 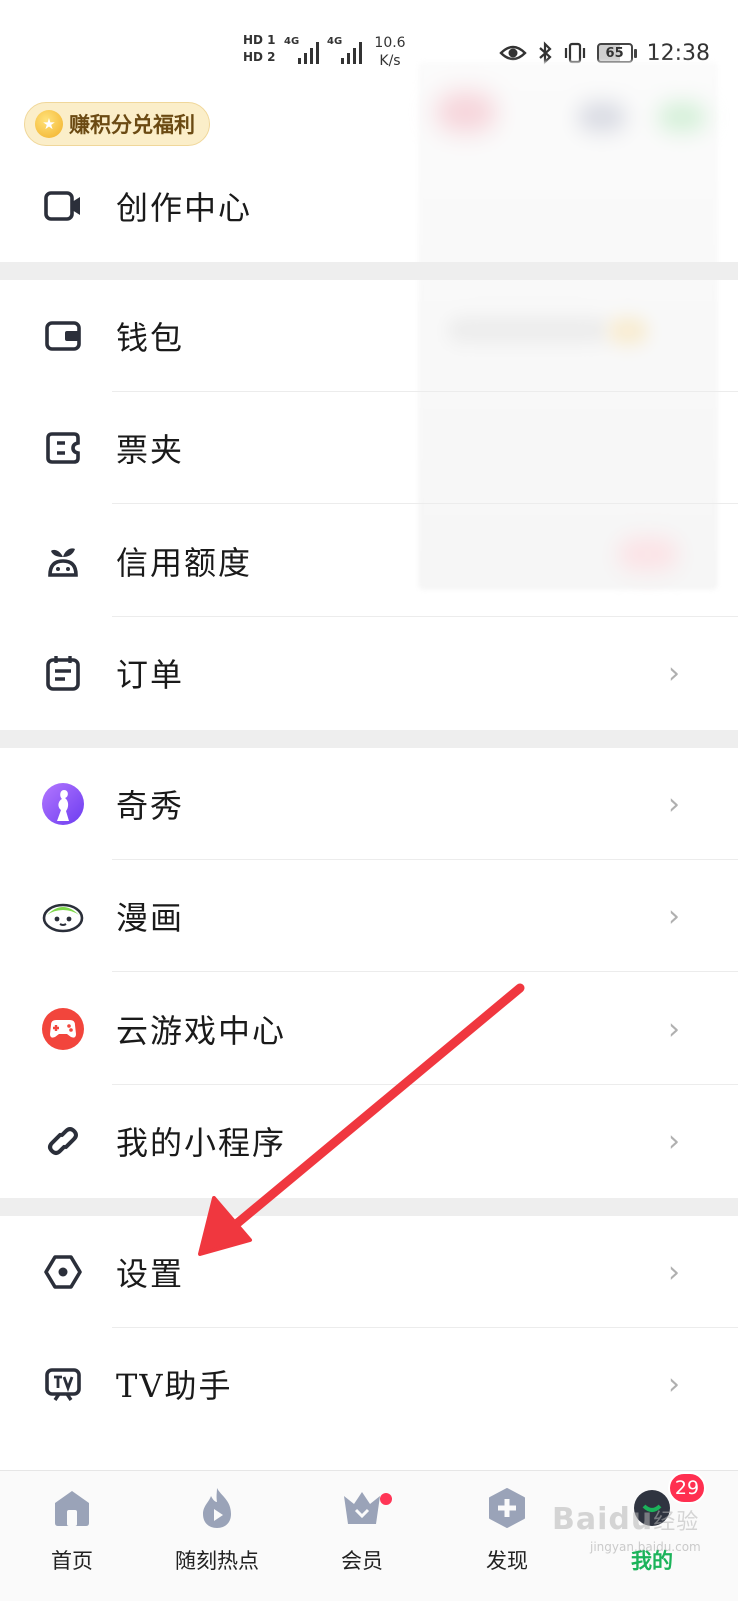 What do you see at coordinates (63, 1141) in the screenshot?
I see `link-chain-icon` at bounding box center [63, 1141].